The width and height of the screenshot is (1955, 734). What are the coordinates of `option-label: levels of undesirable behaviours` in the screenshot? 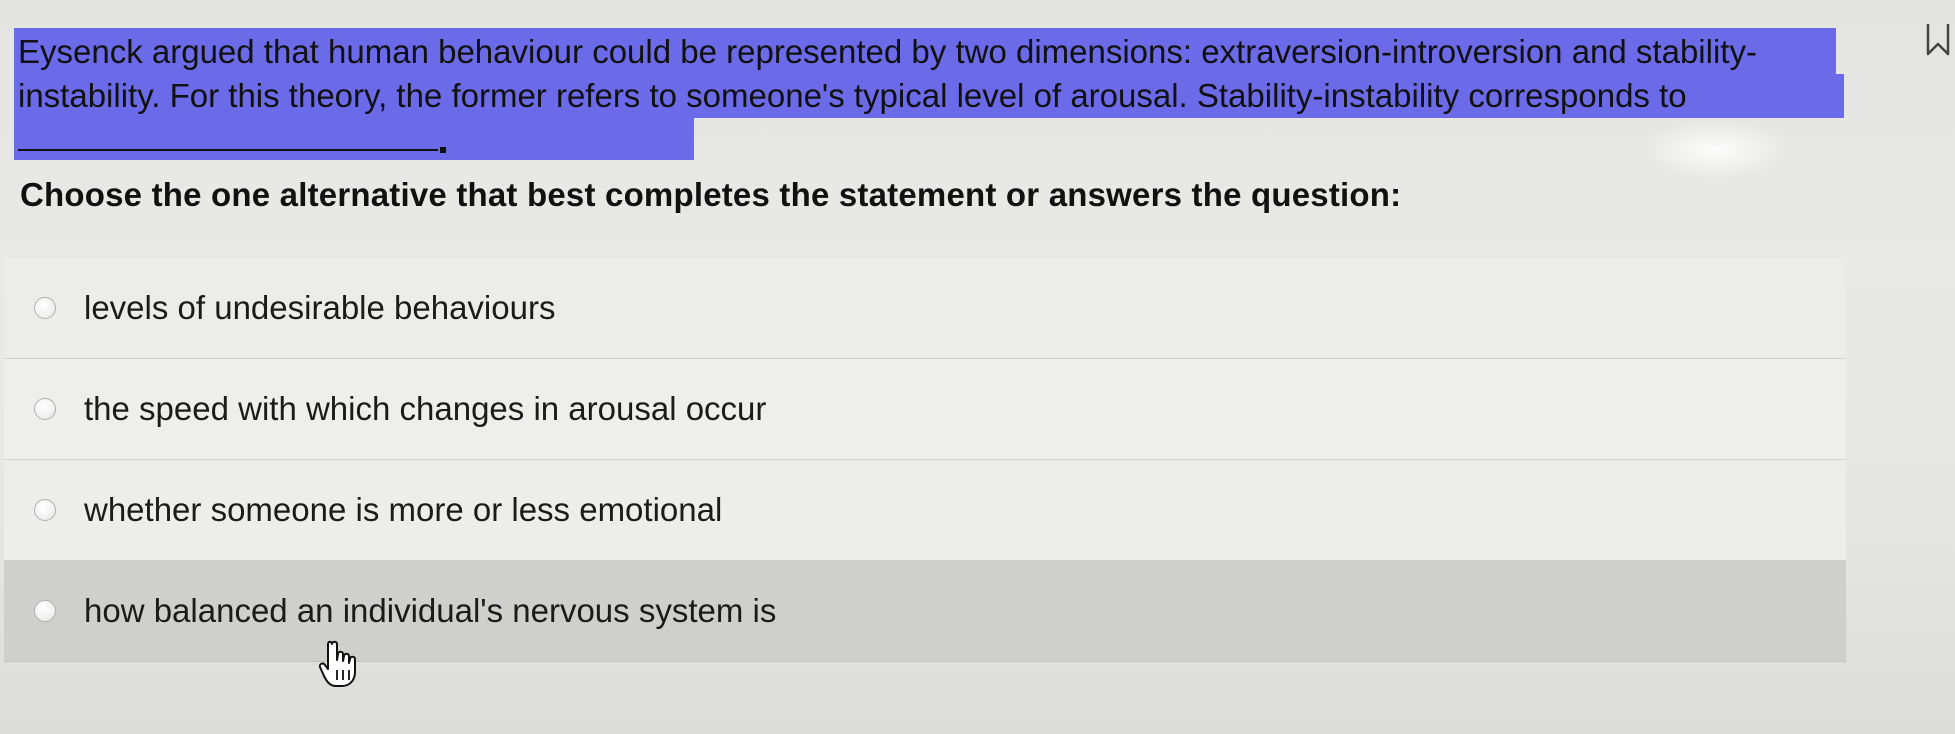 It's located at (319, 308).